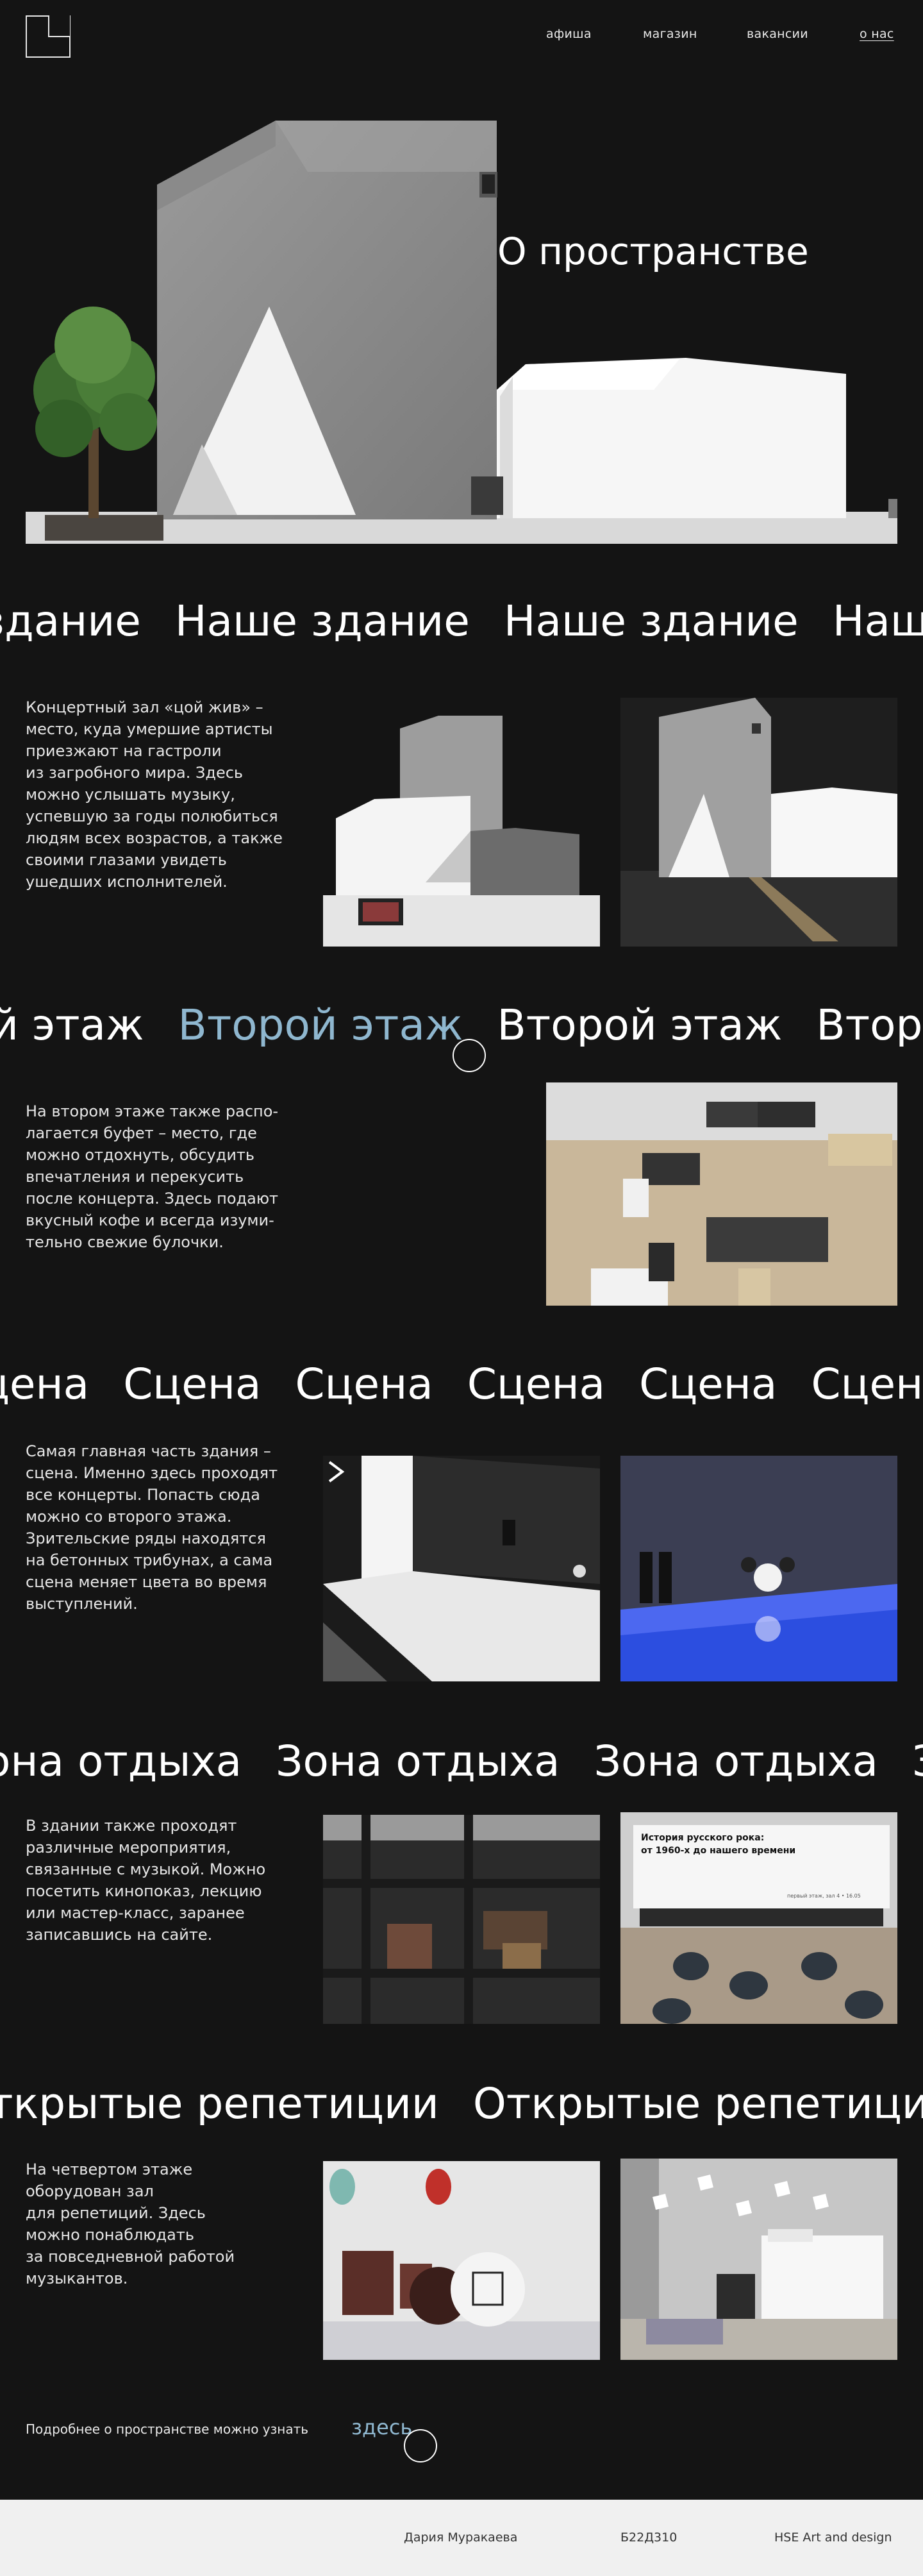 The image size is (923, 2576). Describe the element at coordinates (878, 621) in the screenshot. I see `marquee-word: Наше` at that location.